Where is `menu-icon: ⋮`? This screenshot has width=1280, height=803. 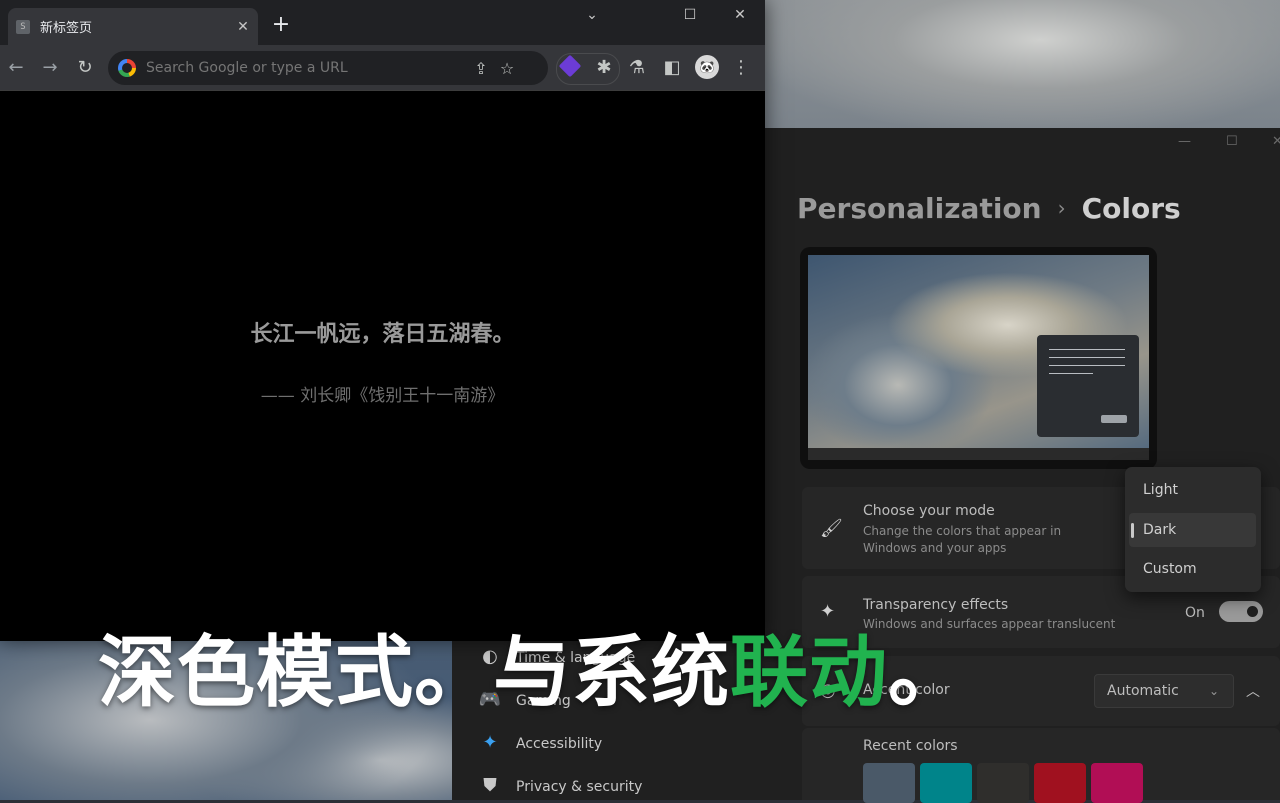 menu-icon: ⋮ is located at coordinates (741, 68).